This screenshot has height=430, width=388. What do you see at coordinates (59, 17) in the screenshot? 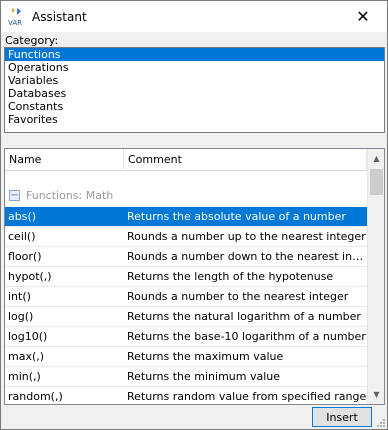
I see `window-title: Assistant` at bounding box center [59, 17].